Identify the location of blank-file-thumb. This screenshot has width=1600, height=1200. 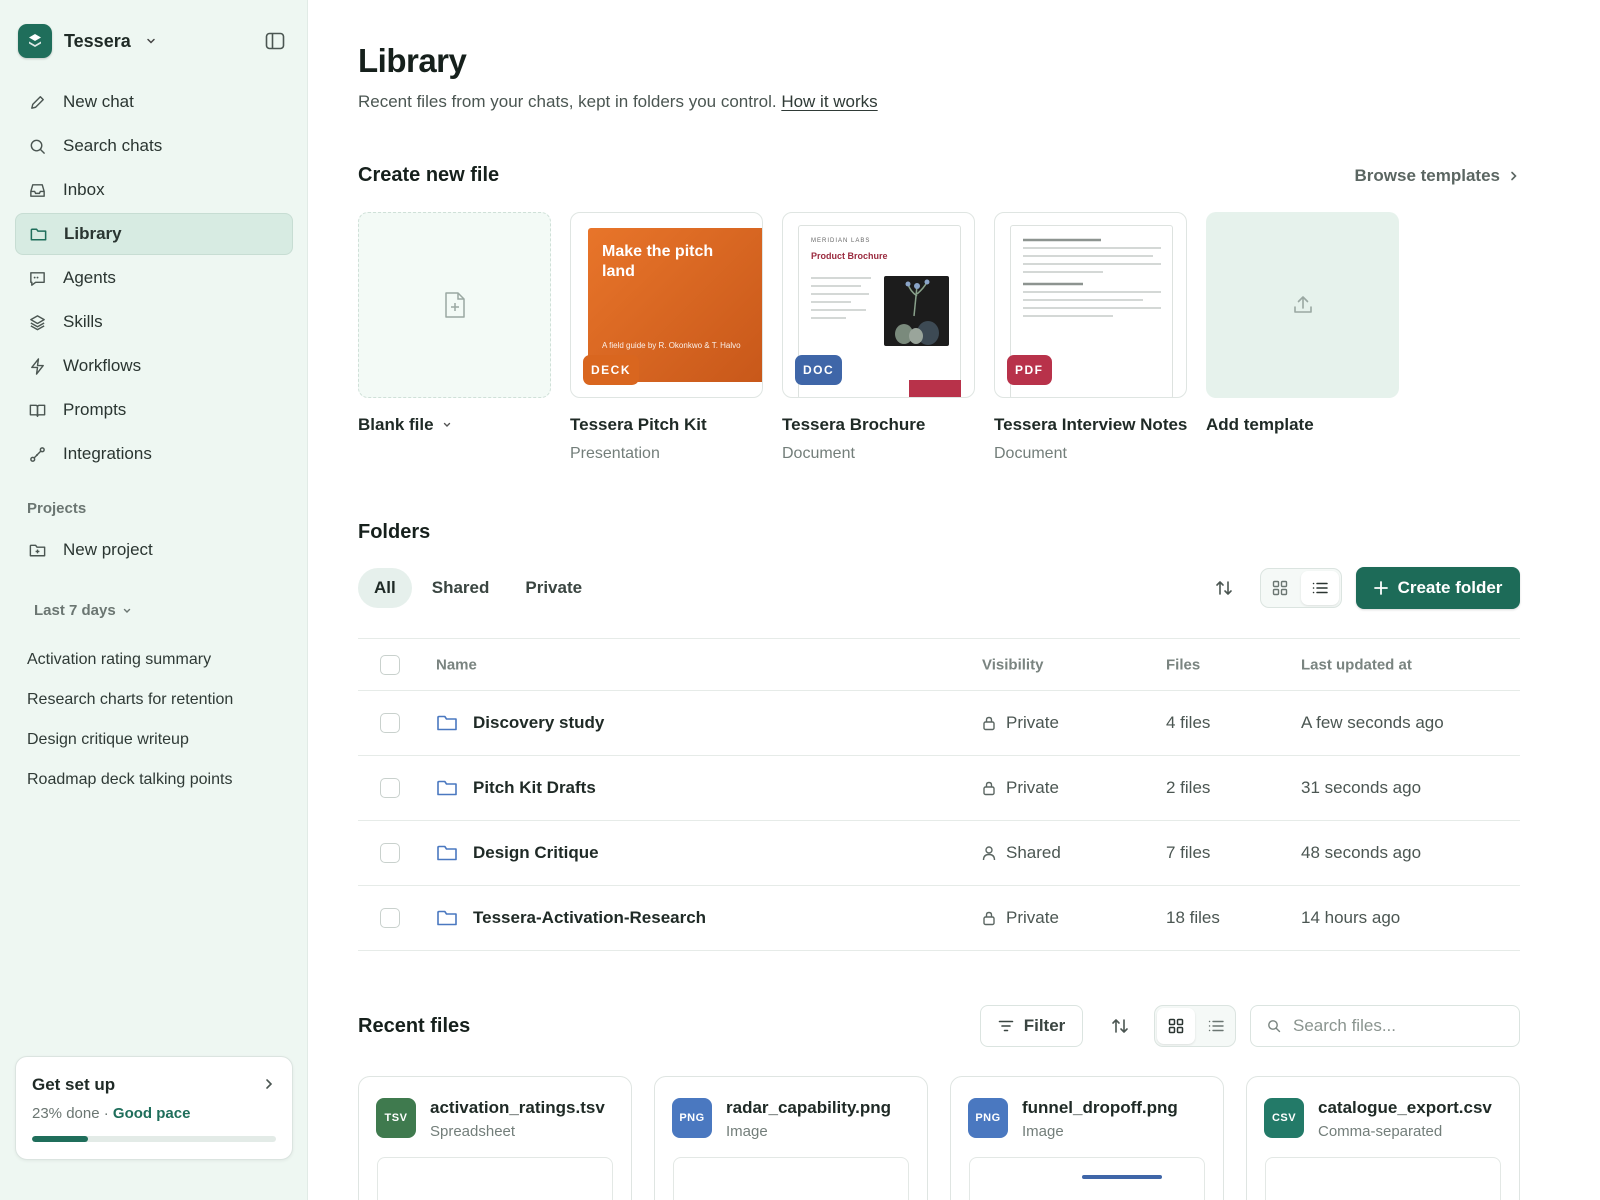
(454, 305).